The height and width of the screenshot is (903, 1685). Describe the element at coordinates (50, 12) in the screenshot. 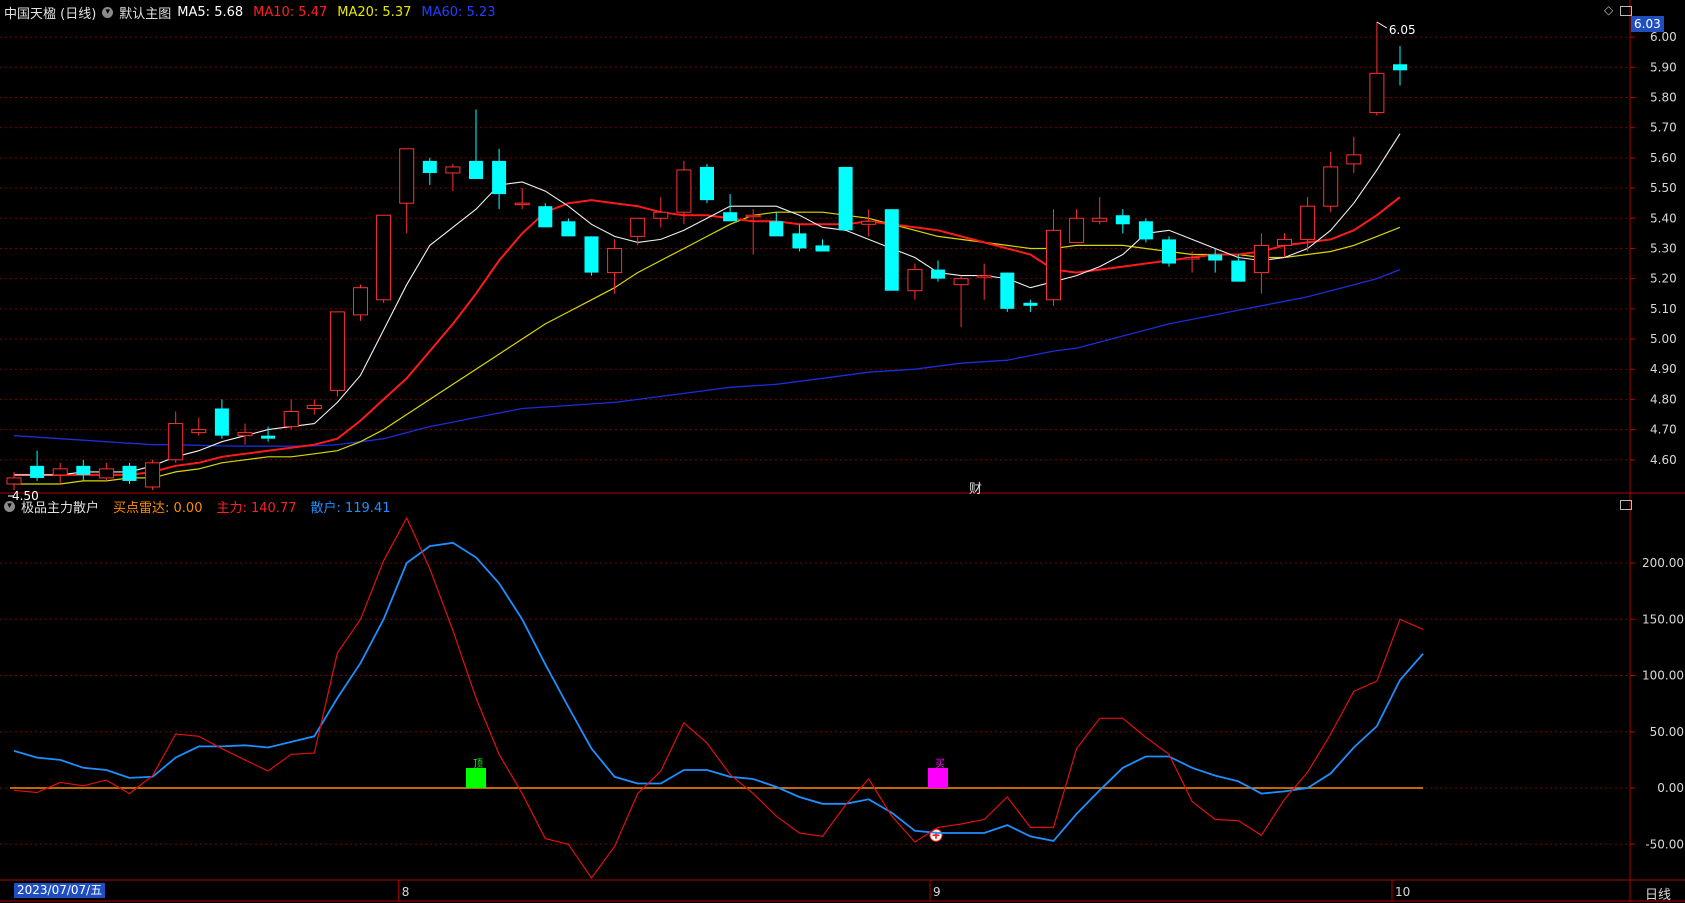

I see `stock-title: 中国天楹 (日线)` at that location.